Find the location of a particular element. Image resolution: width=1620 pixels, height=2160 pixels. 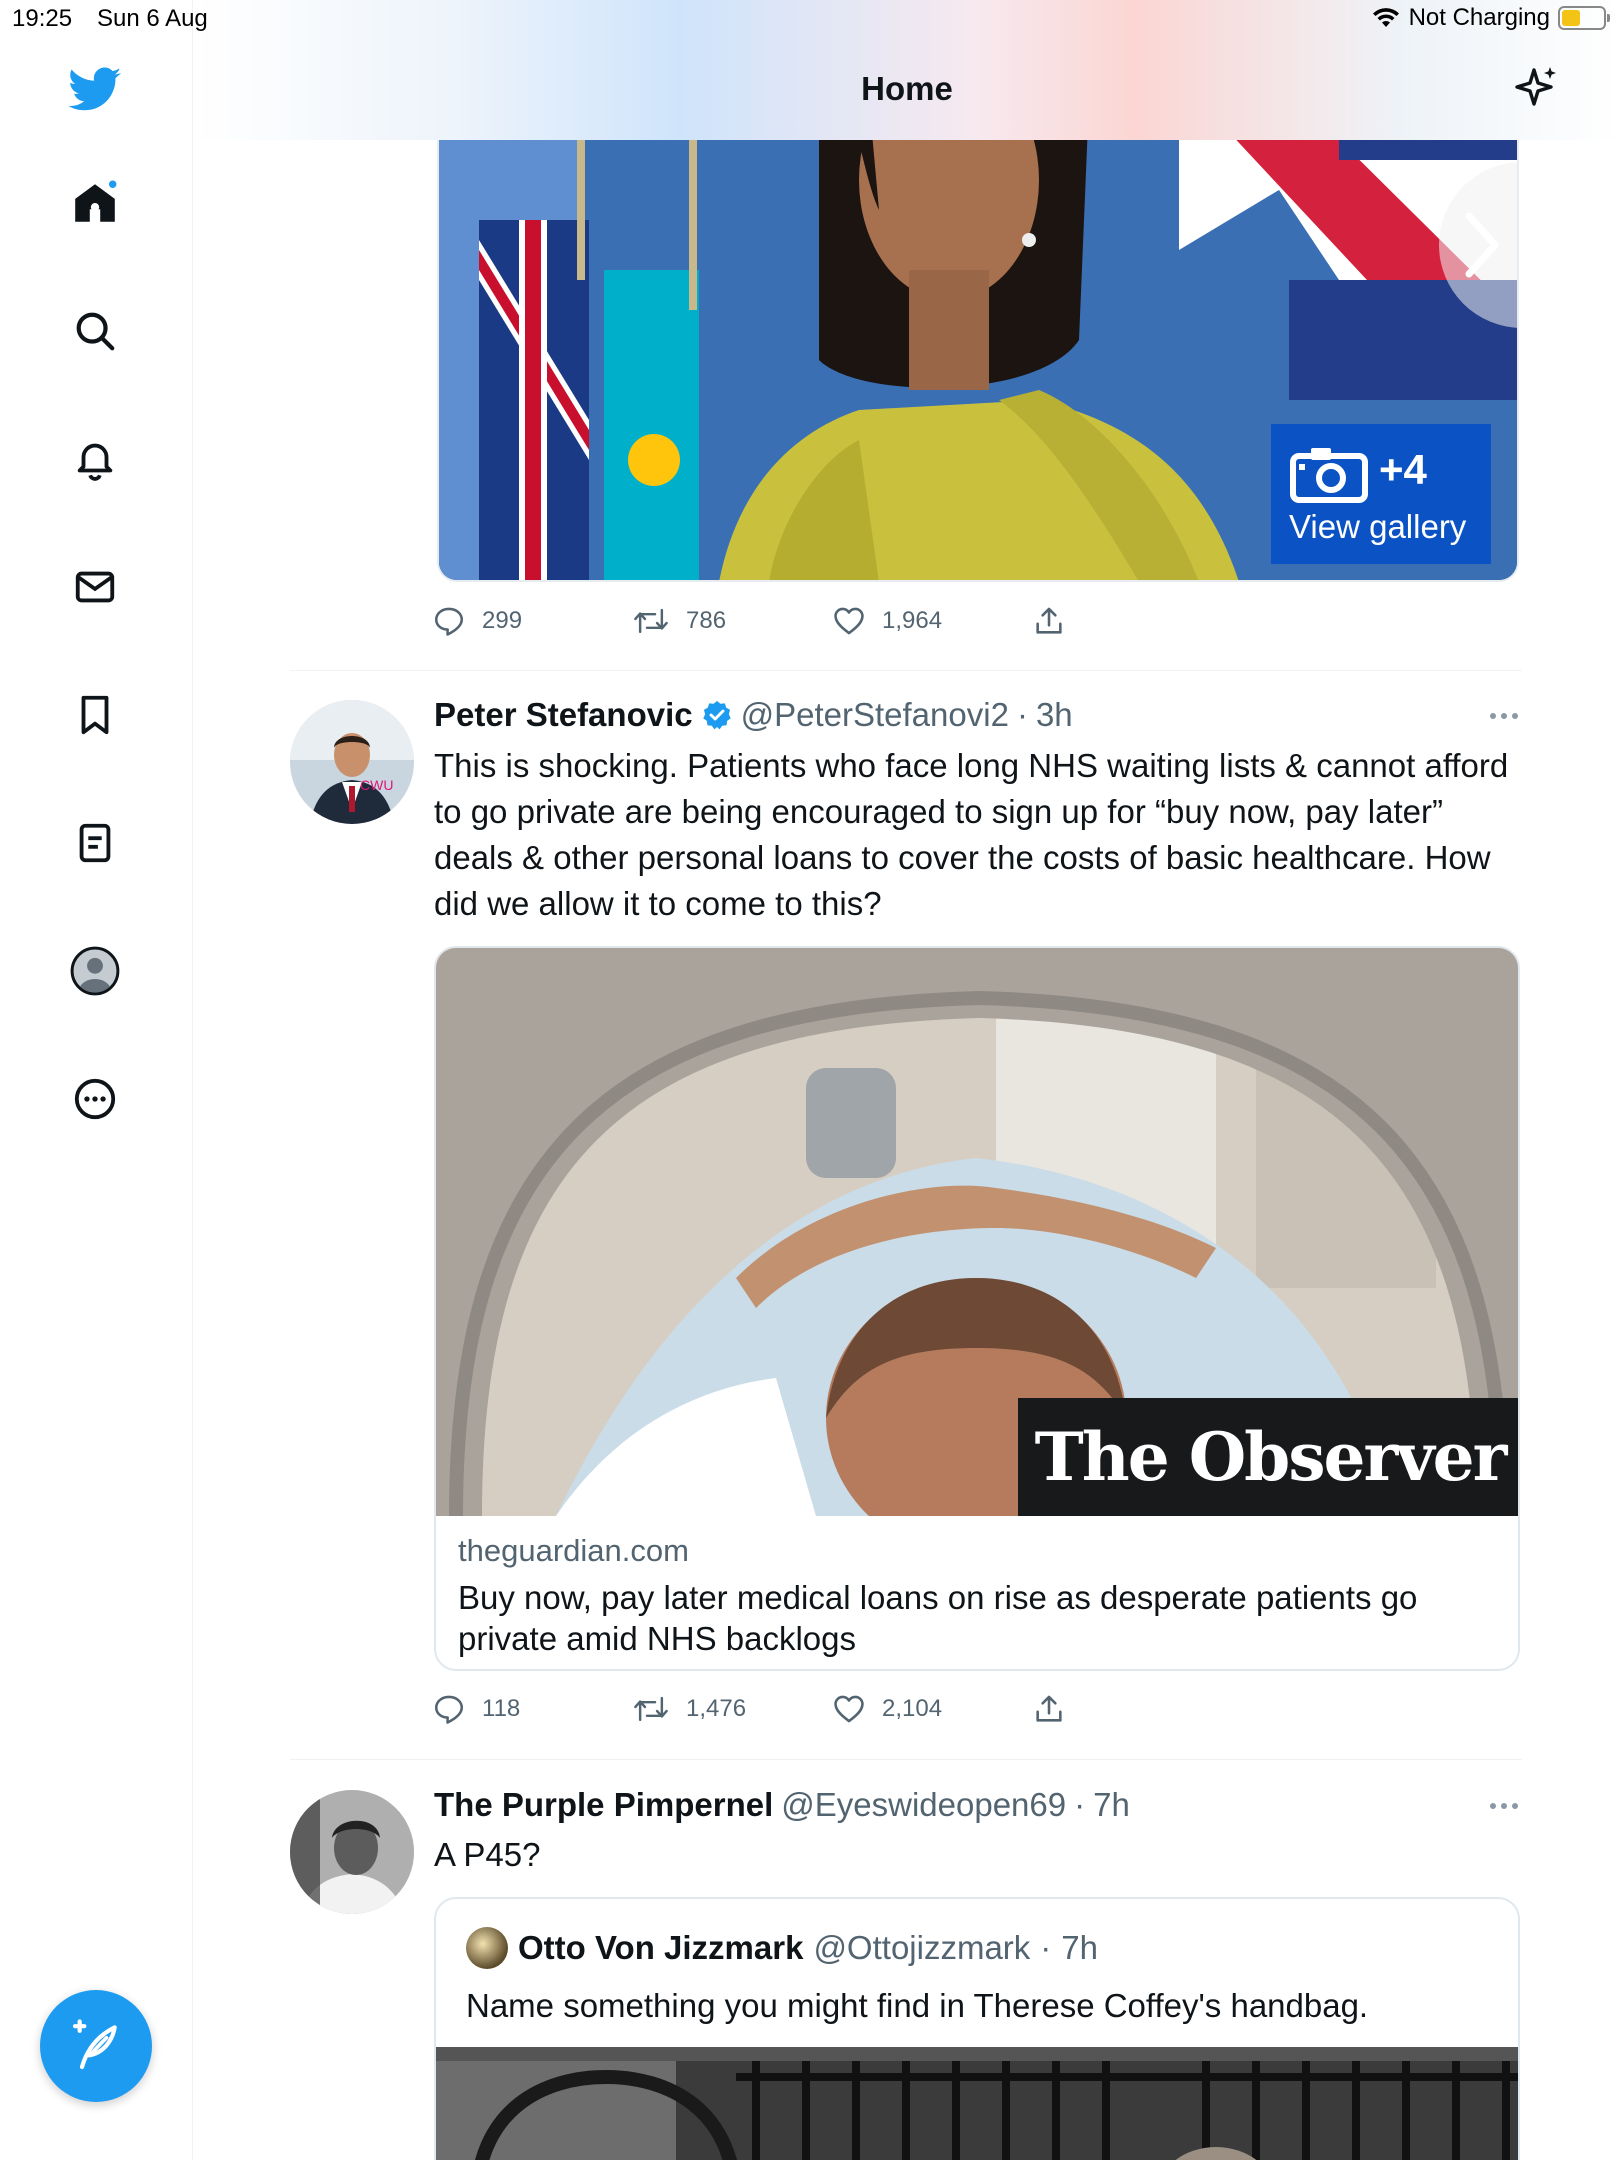

tweet-text: A P45? is located at coordinates (487, 1854).